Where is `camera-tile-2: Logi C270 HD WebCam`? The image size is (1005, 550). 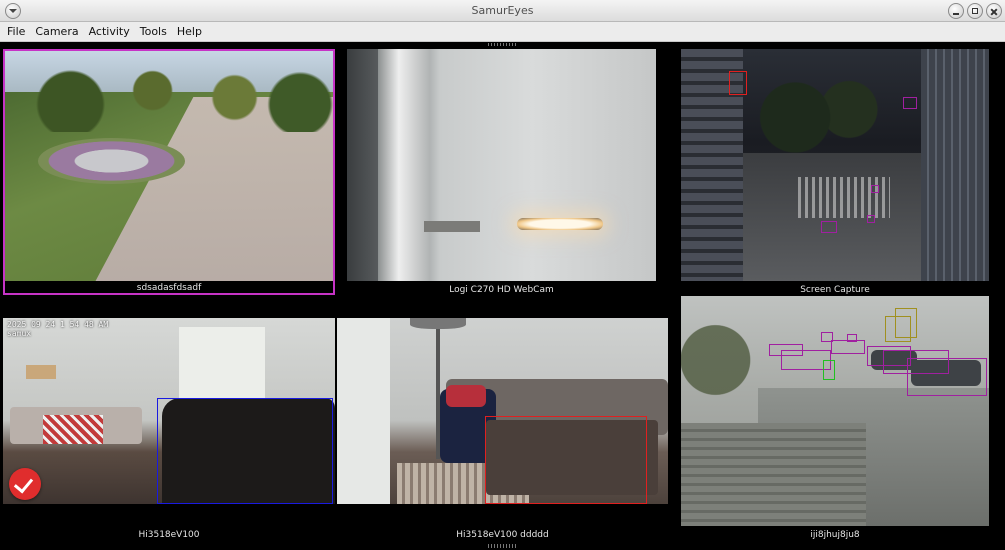 camera-tile-2: Logi C270 HD WebCam is located at coordinates (501, 172).